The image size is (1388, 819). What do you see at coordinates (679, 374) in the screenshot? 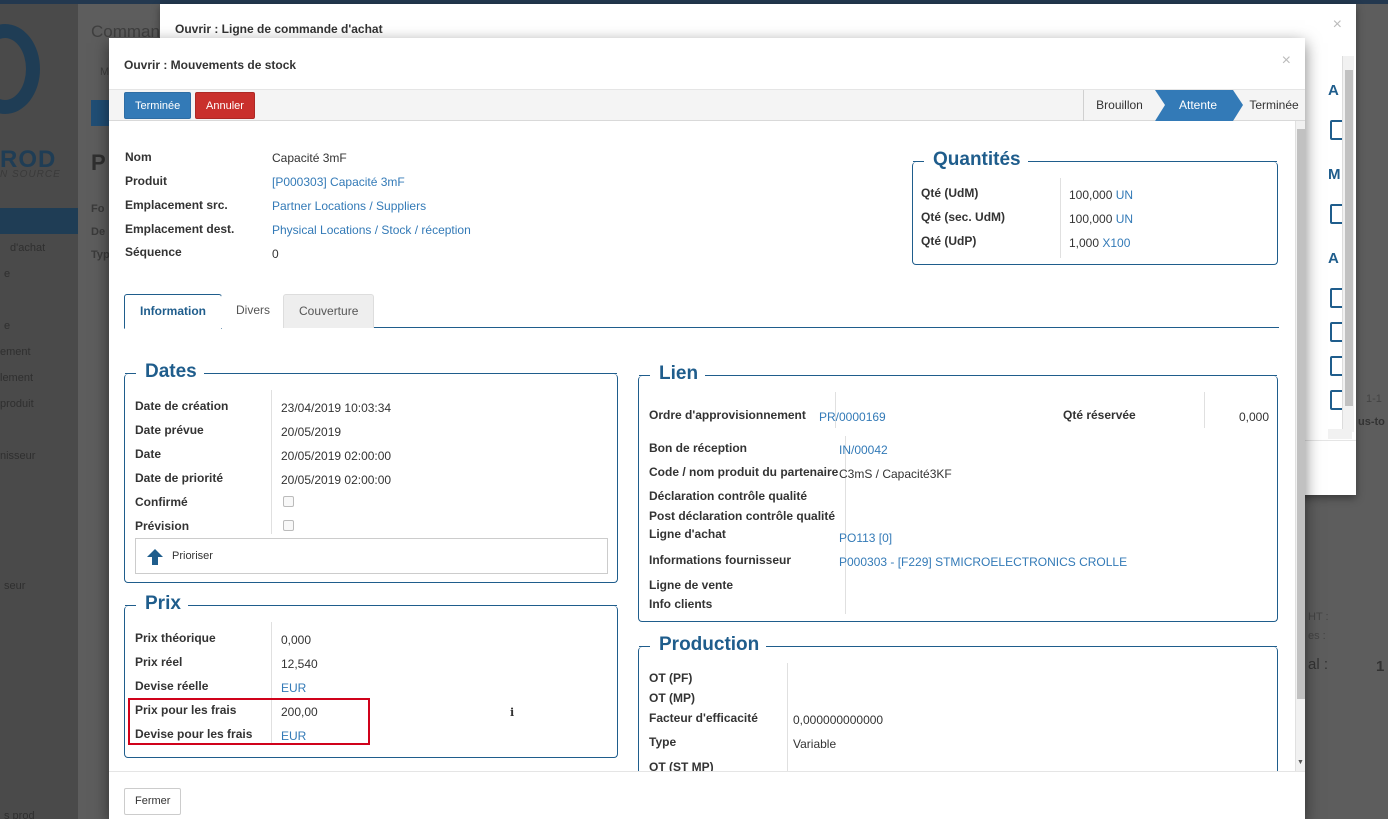
I see `link-title: Lien` at bounding box center [679, 374].